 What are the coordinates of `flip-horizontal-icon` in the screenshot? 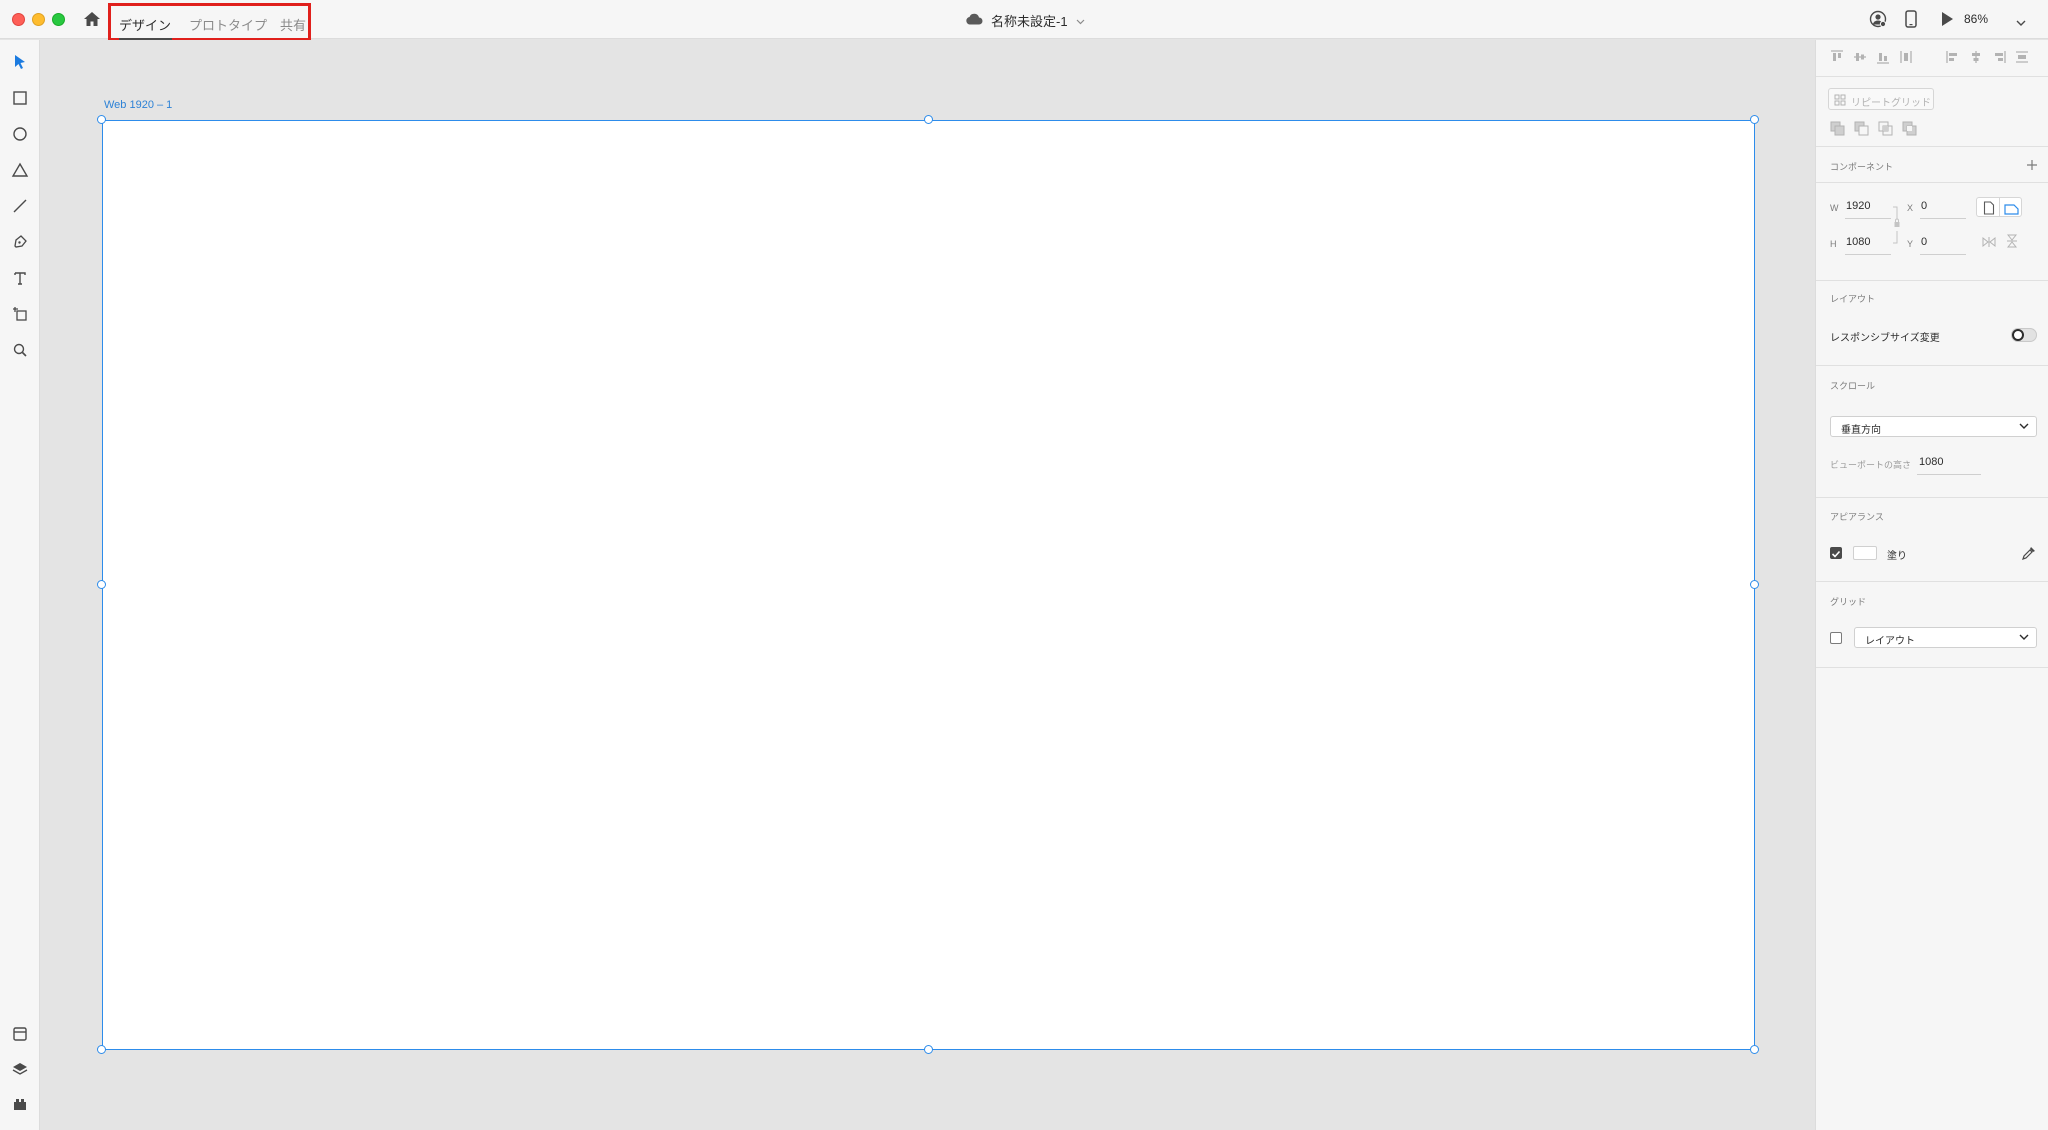 It's located at (1989, 244).